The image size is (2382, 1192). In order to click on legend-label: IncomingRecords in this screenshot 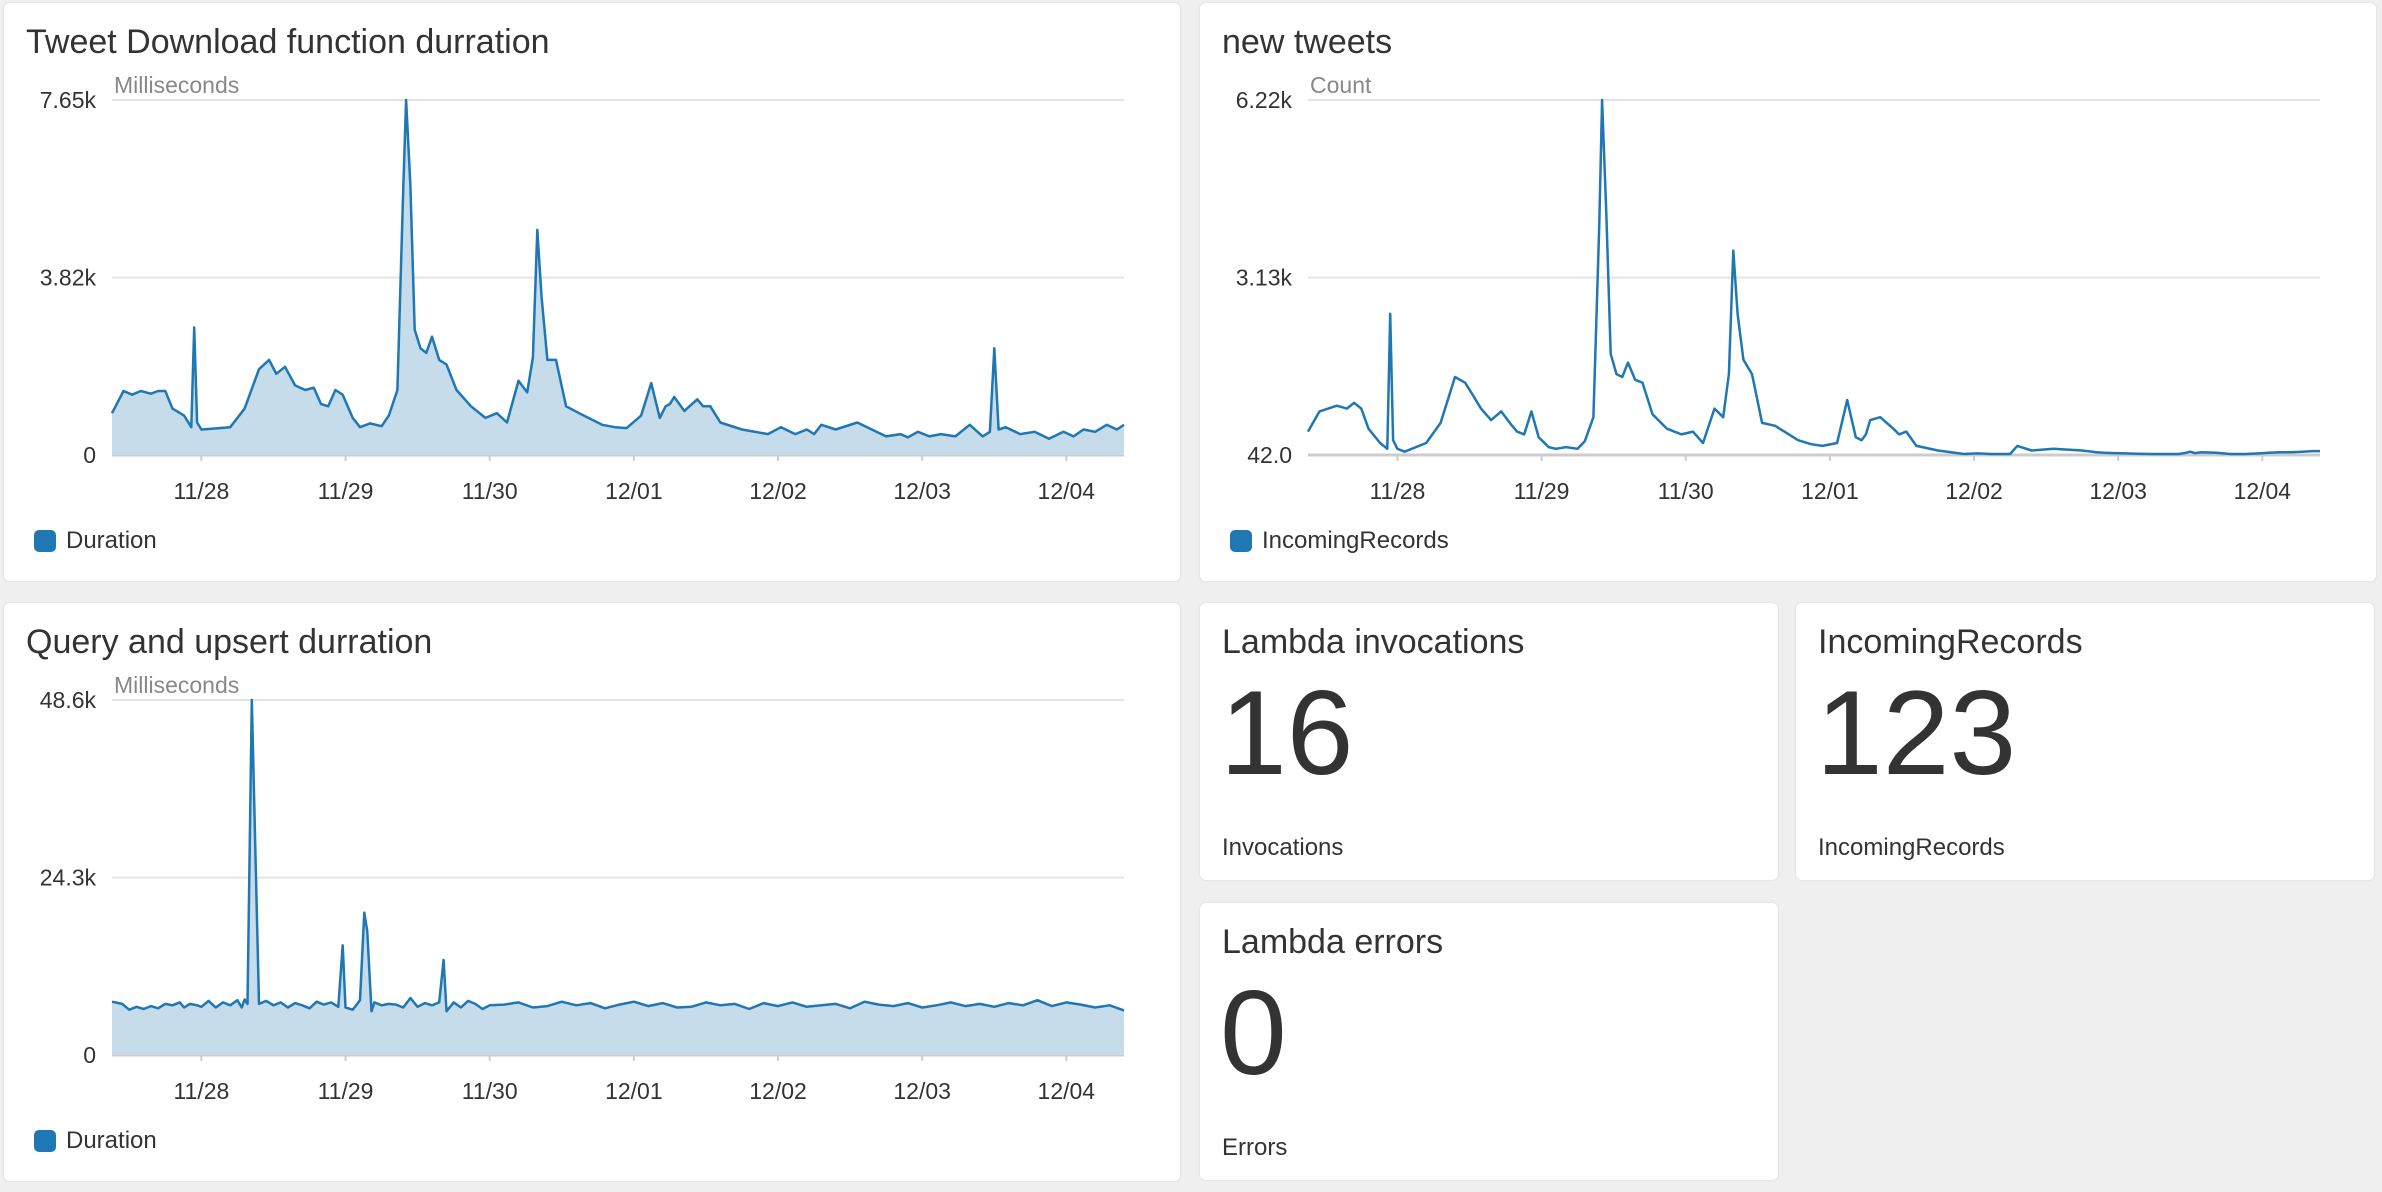, I will do `click(1355, 540)`.